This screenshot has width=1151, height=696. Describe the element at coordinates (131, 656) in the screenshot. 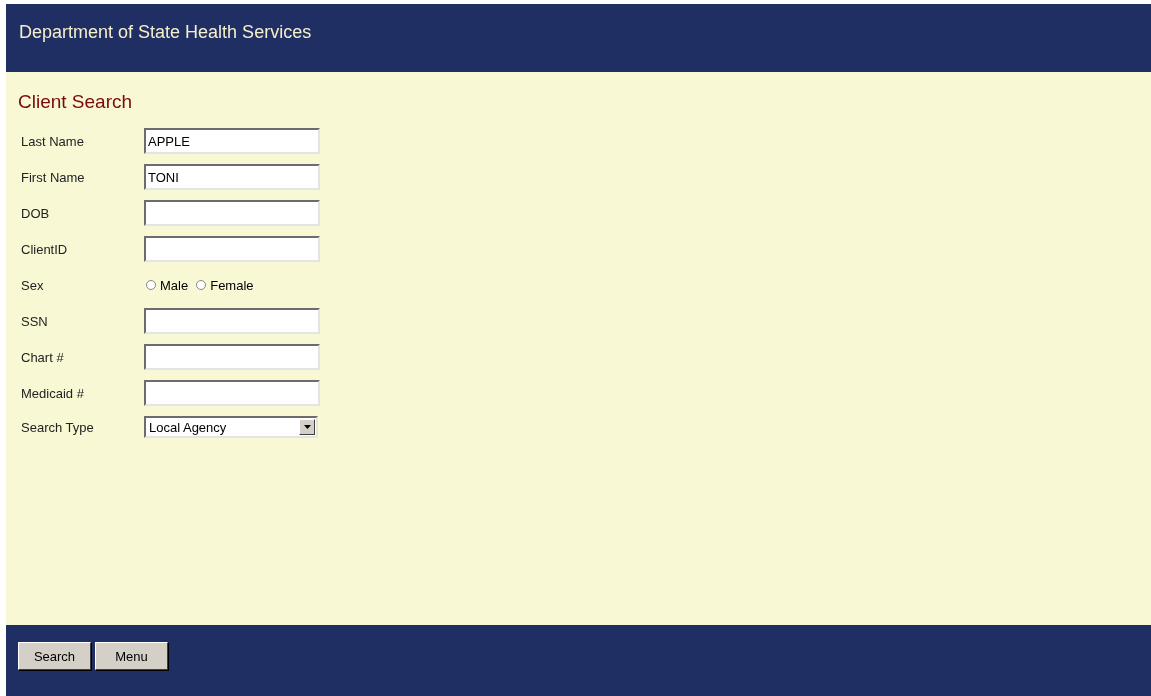

I see `action-button: Menu` at that location.